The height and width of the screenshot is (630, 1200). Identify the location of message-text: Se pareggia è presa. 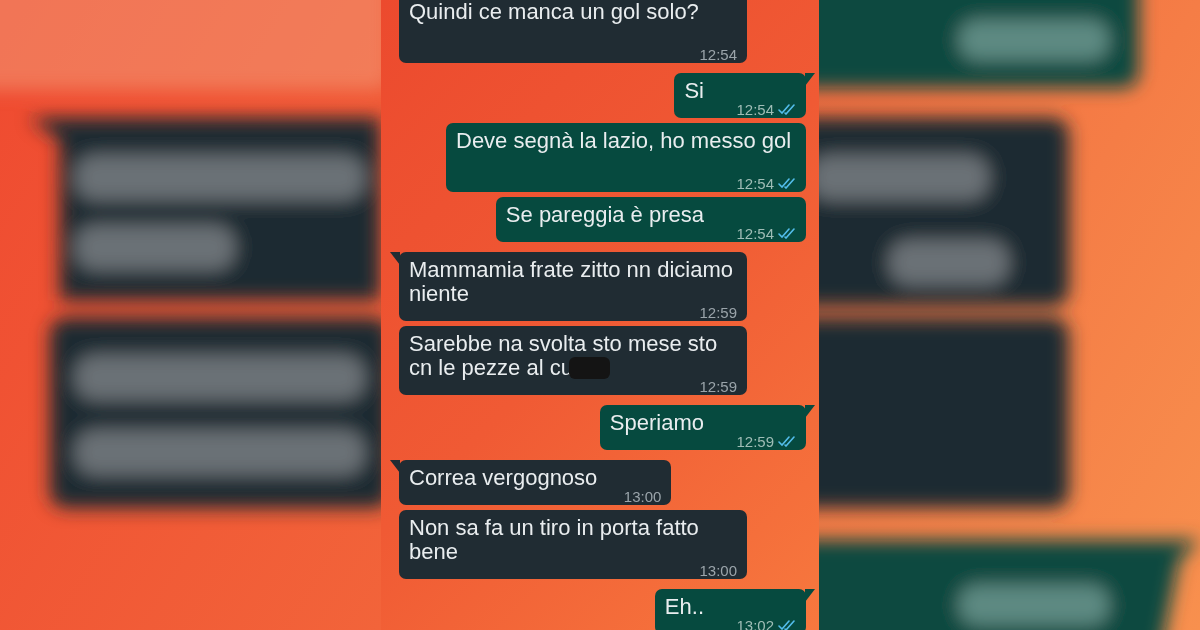
(604, 214).